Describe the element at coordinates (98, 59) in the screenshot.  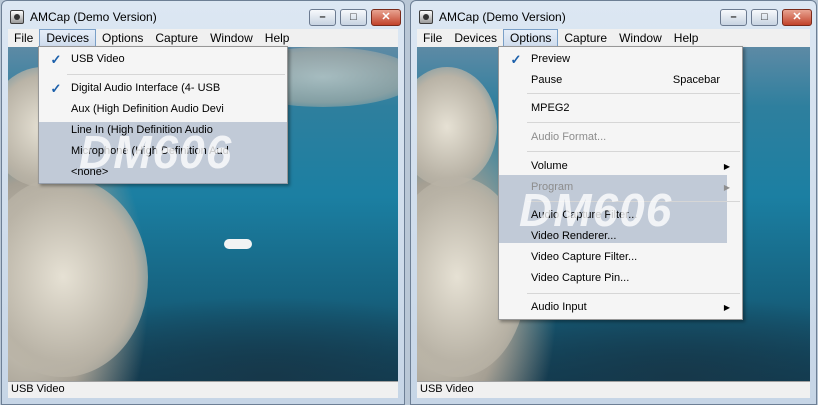
I see `menu-item-label: USB Video` at that location.